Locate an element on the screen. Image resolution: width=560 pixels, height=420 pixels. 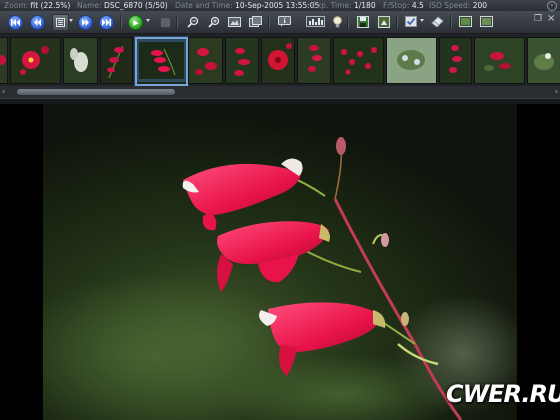
zoom-in-button is located at coordinates (213, 21).